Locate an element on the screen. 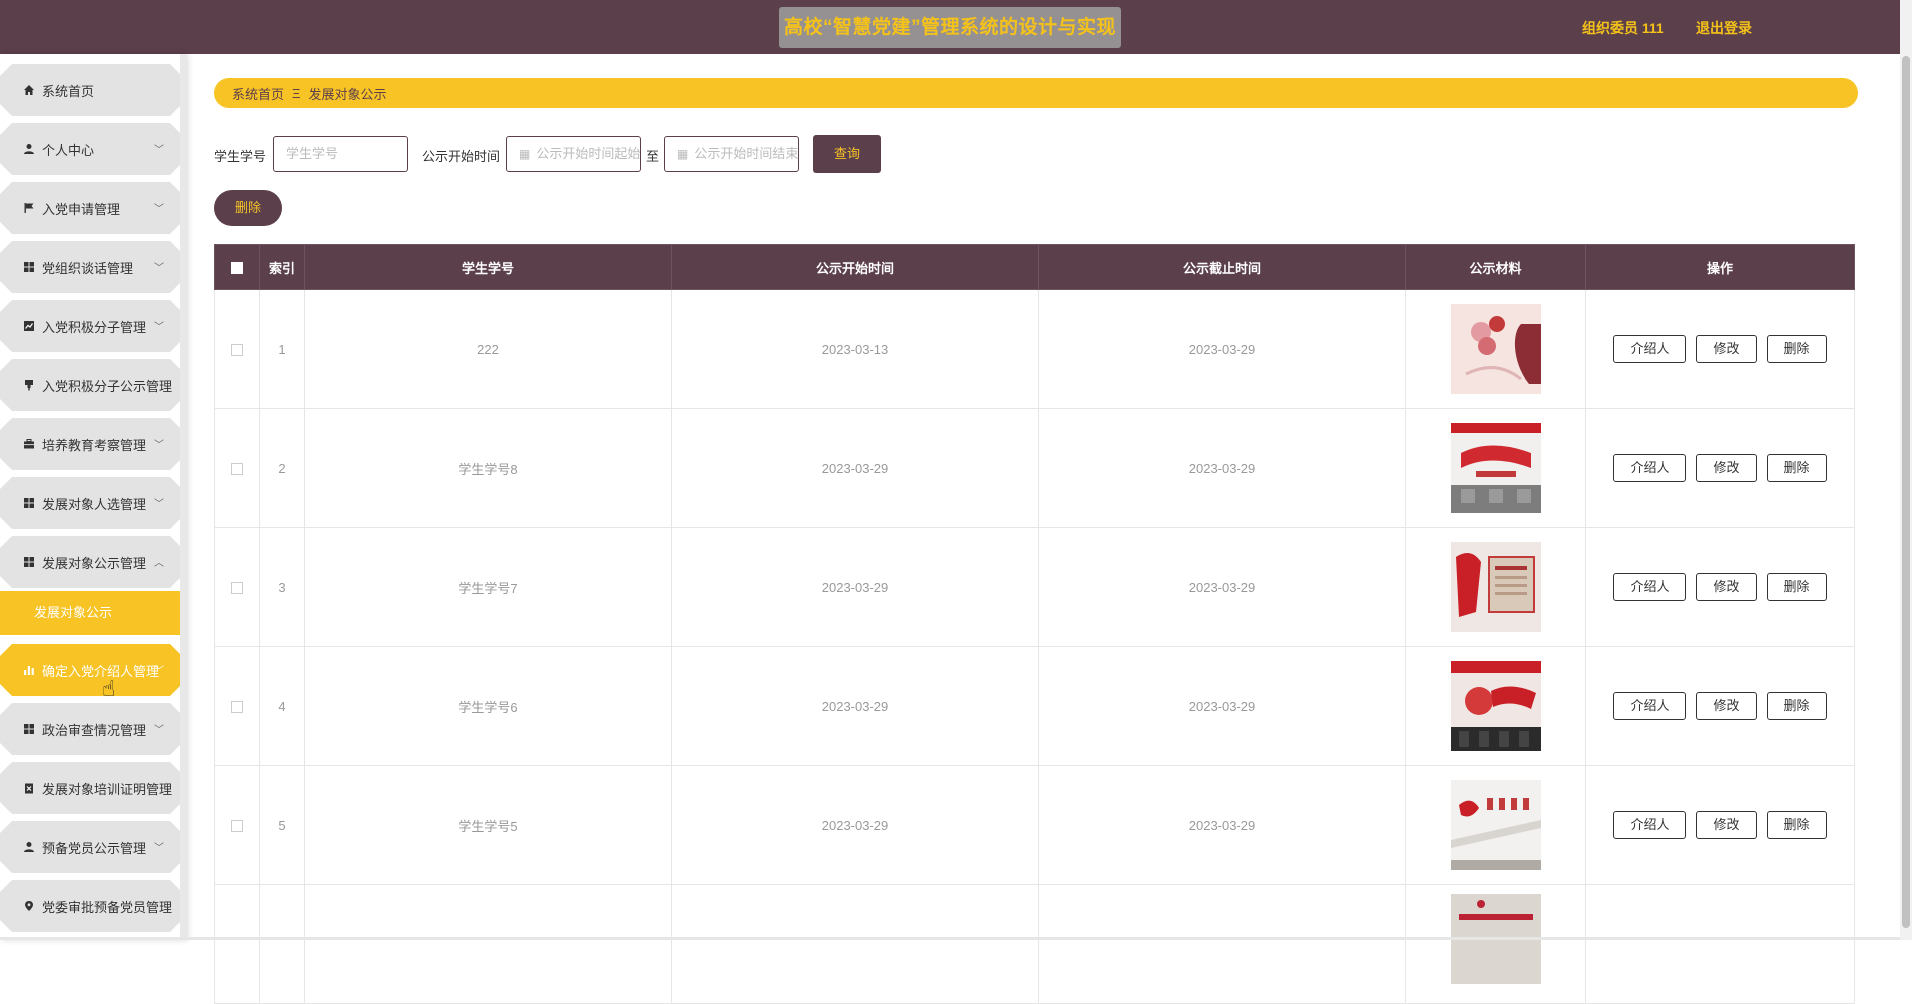 The image size is (1912, 1004). sidebar-item-home: 系统首页 is located at coordinates (91, 90).